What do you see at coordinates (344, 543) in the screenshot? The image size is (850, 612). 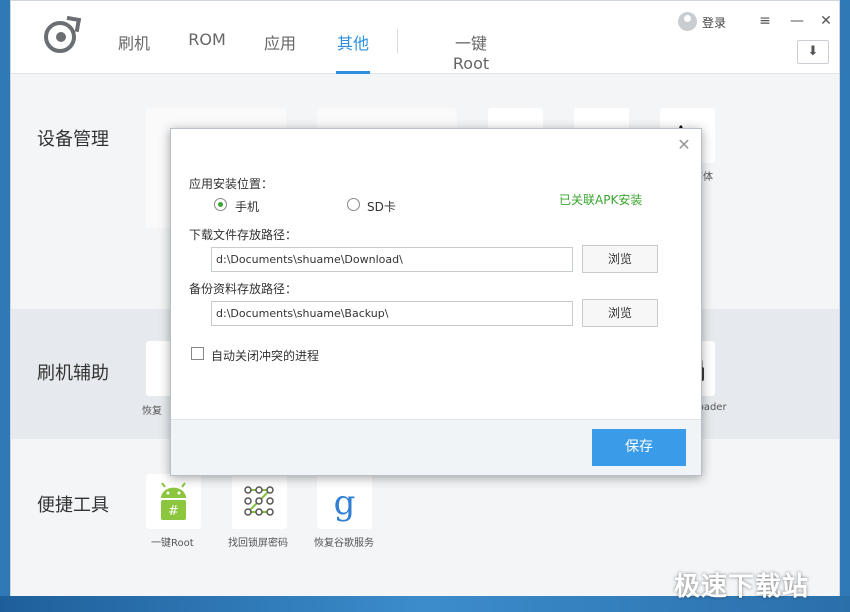 I see `tool-label-google: 恢复谷歌服务` at bounding box center [344, 543].